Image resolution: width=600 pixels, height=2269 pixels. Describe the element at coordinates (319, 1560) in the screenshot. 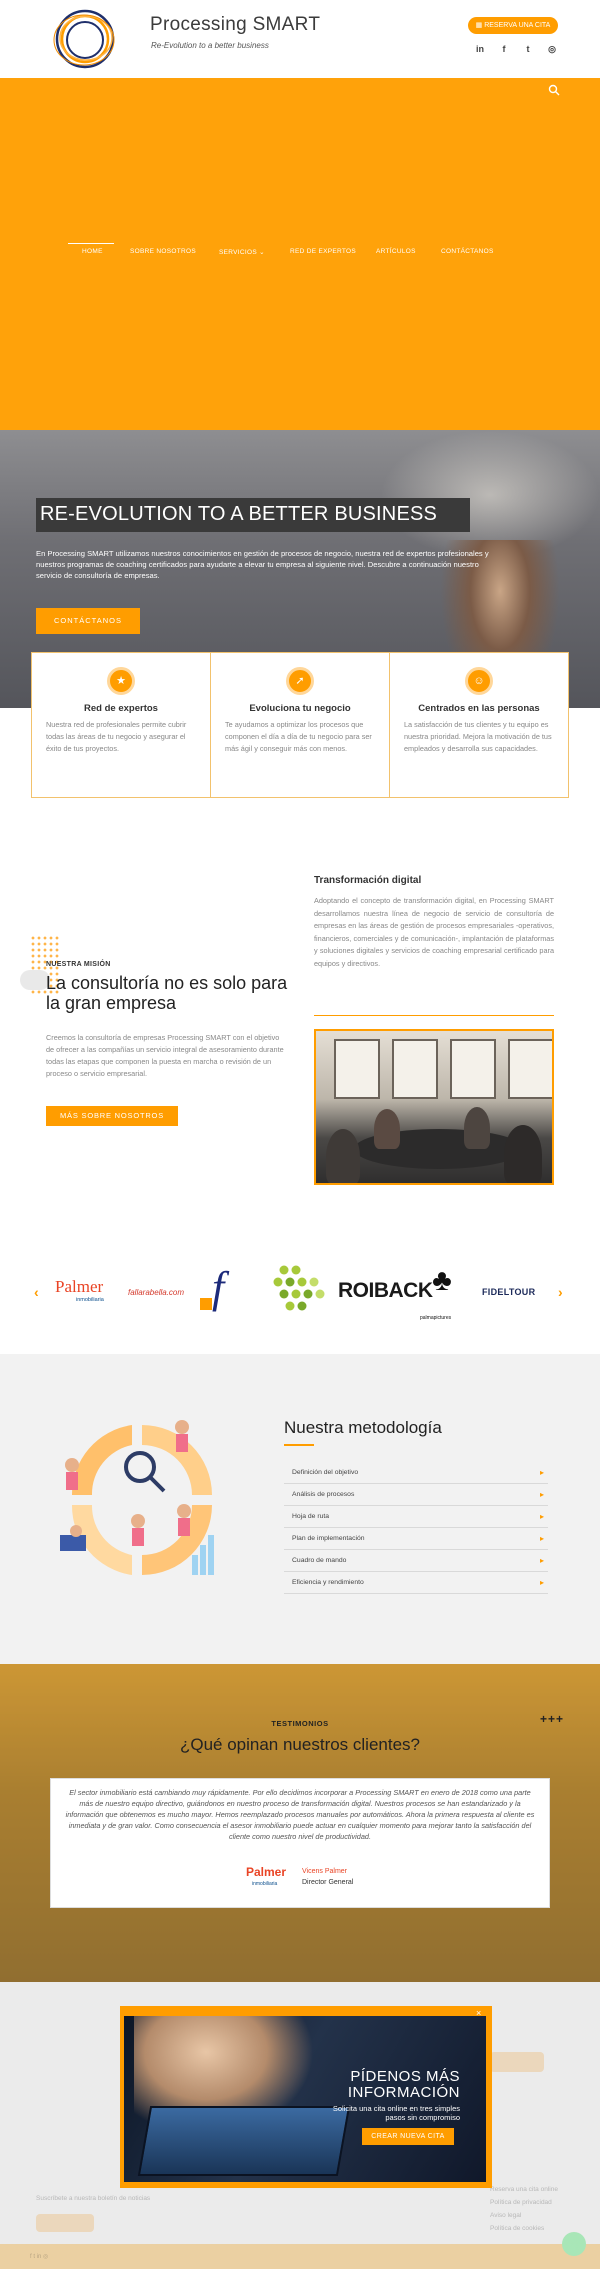

I see `accordion-item-label: Cuadro de mando` at that location.